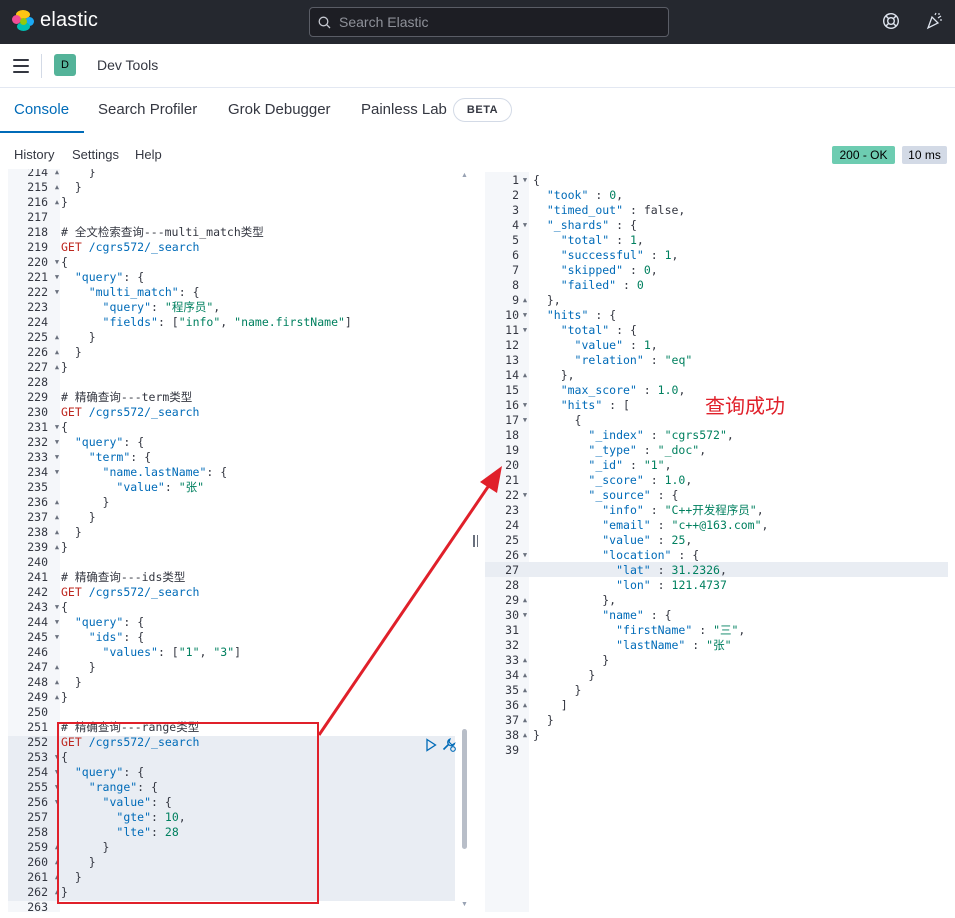  Describe the element at coordinates (745, 407) in the screenshot. I see `annotation-text: 查询成功` at that location.